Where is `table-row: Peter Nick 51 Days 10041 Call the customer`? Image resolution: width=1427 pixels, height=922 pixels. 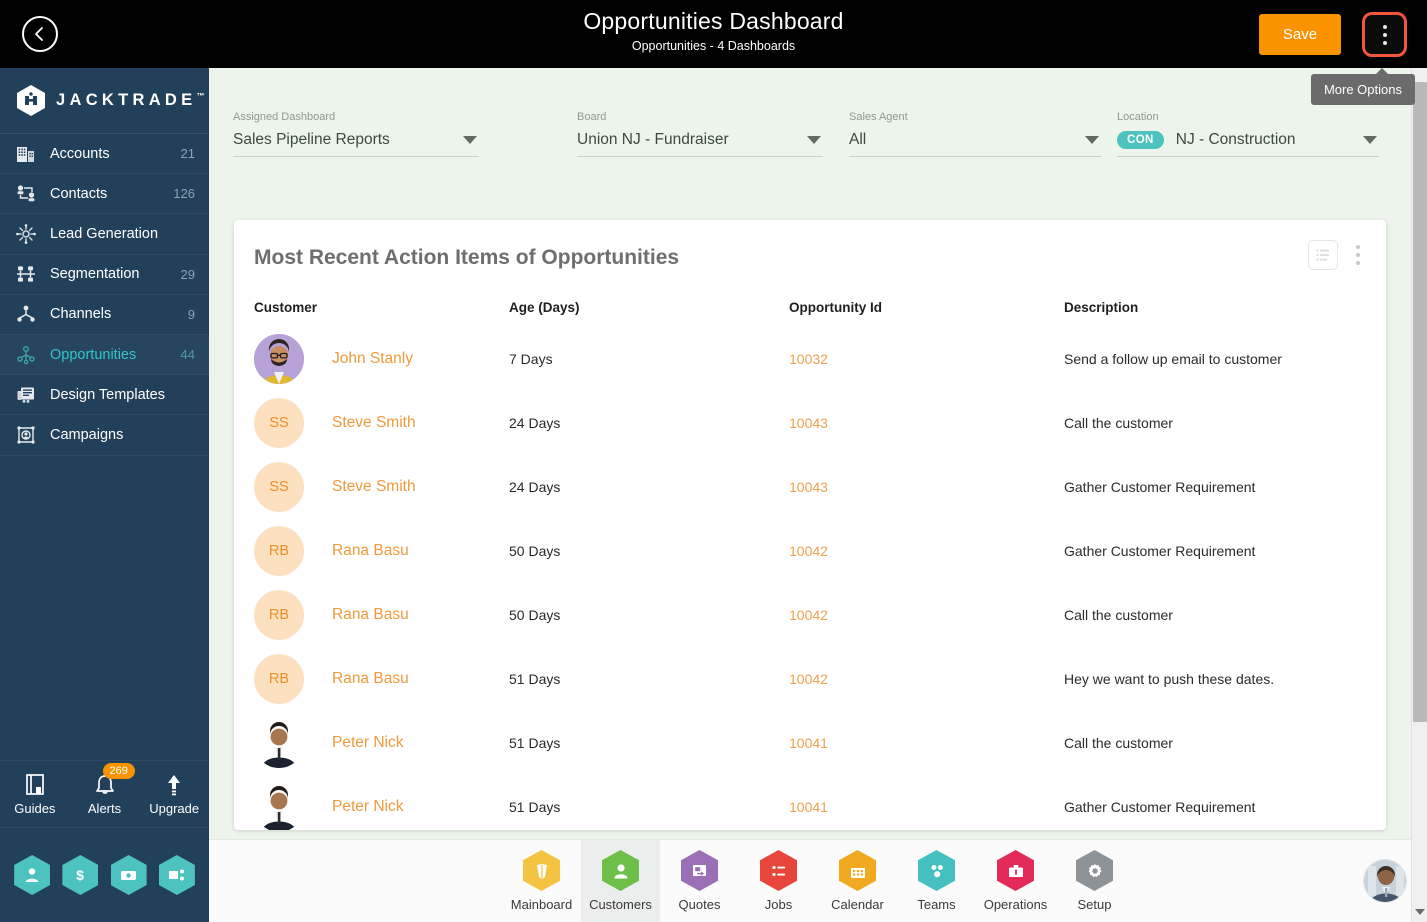
table-row: Peter Nick 51 Days 10041 Call the customer is located at coordinates (810, 743).